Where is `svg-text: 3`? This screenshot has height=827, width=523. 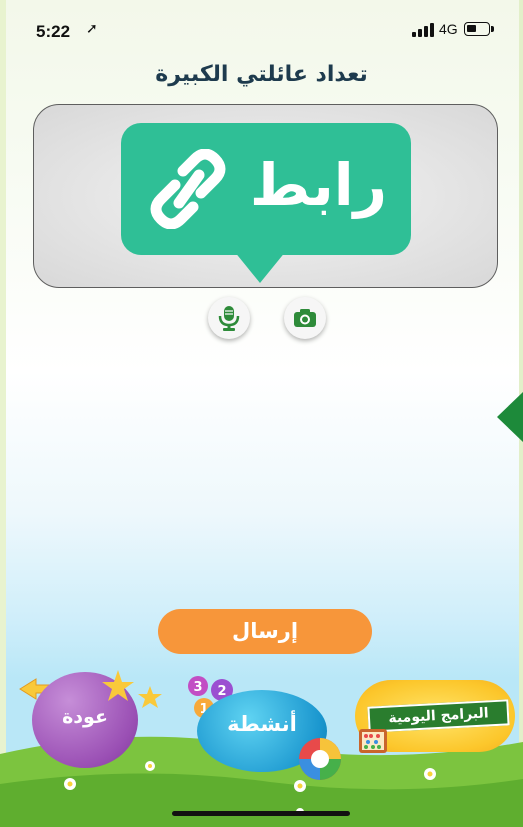 svg-text: 3 is located at coordinates (197, 687).